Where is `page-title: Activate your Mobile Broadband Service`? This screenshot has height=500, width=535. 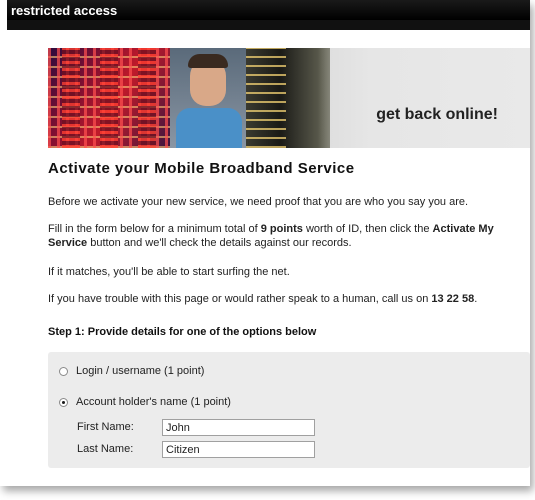 page-title: Activate your Mobile Broadband Service is located at coordinates (201, 168).